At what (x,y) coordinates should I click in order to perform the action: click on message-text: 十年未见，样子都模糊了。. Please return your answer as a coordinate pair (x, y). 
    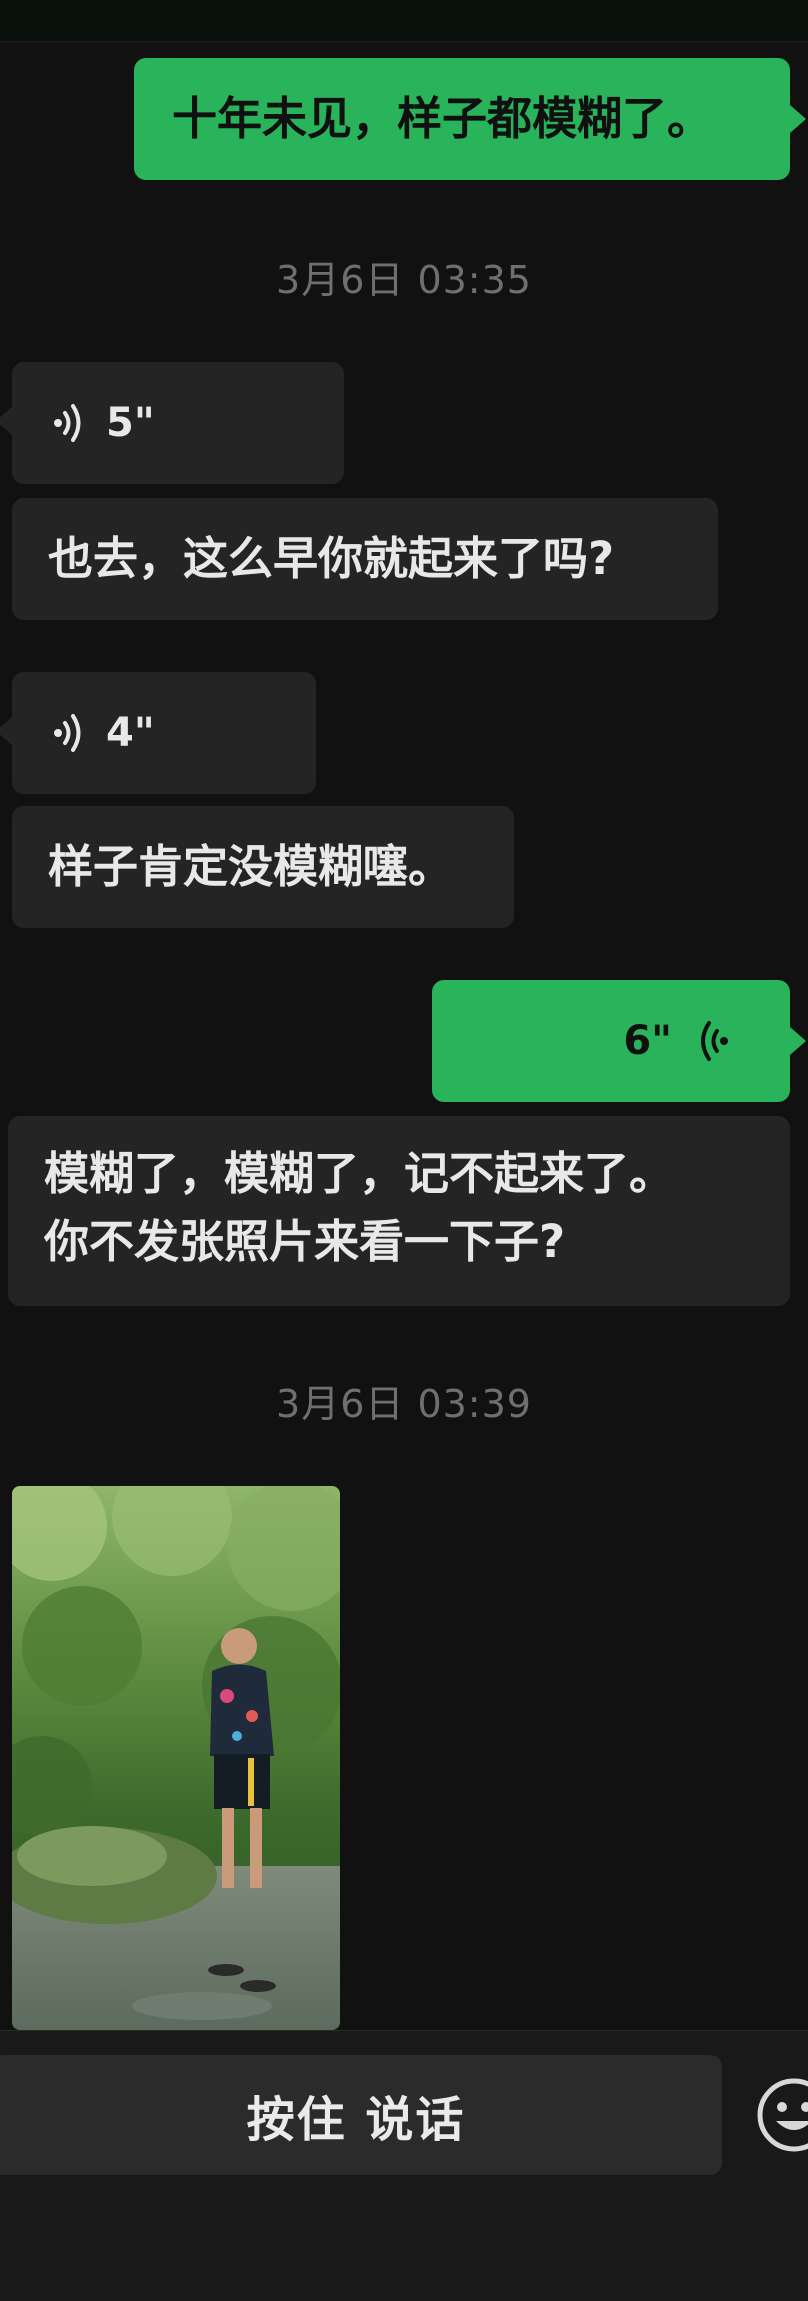
    Looking at the image, I should click on (442, 118).